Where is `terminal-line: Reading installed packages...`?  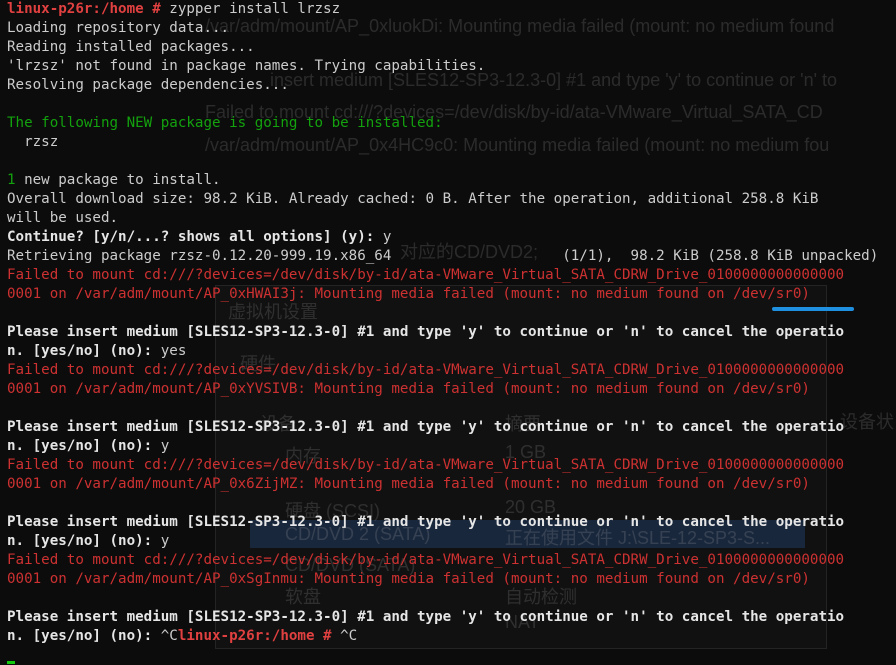 terminal-line: Reading installed packages... is located at coordinates (131, 47).